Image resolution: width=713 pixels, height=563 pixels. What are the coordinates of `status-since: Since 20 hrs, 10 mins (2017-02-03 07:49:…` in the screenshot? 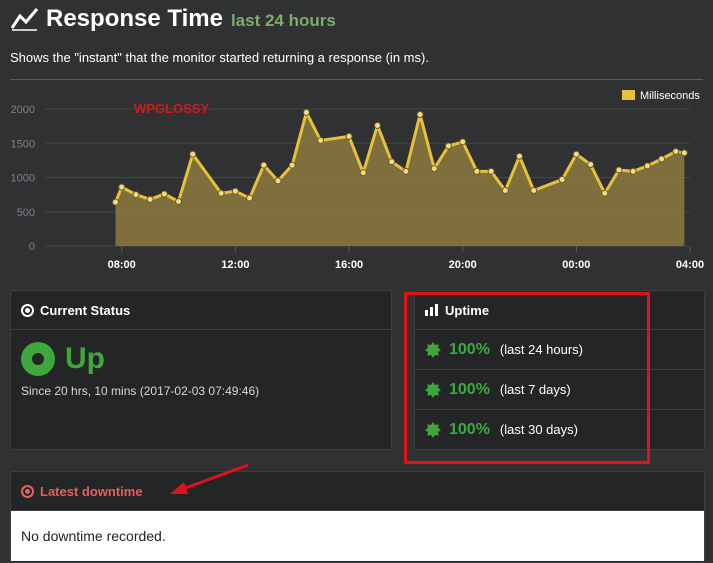 It's located at (140, 391).